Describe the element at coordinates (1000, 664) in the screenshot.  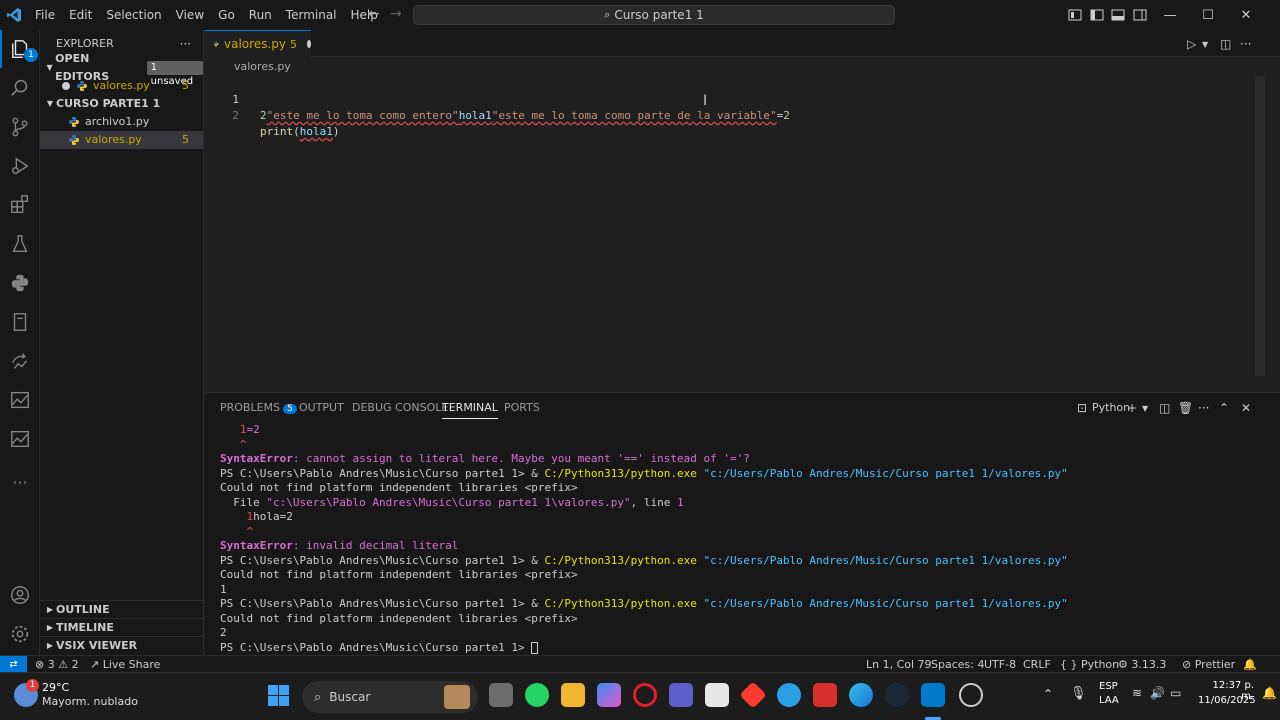
I see `encoding: UTF-8` at that location.